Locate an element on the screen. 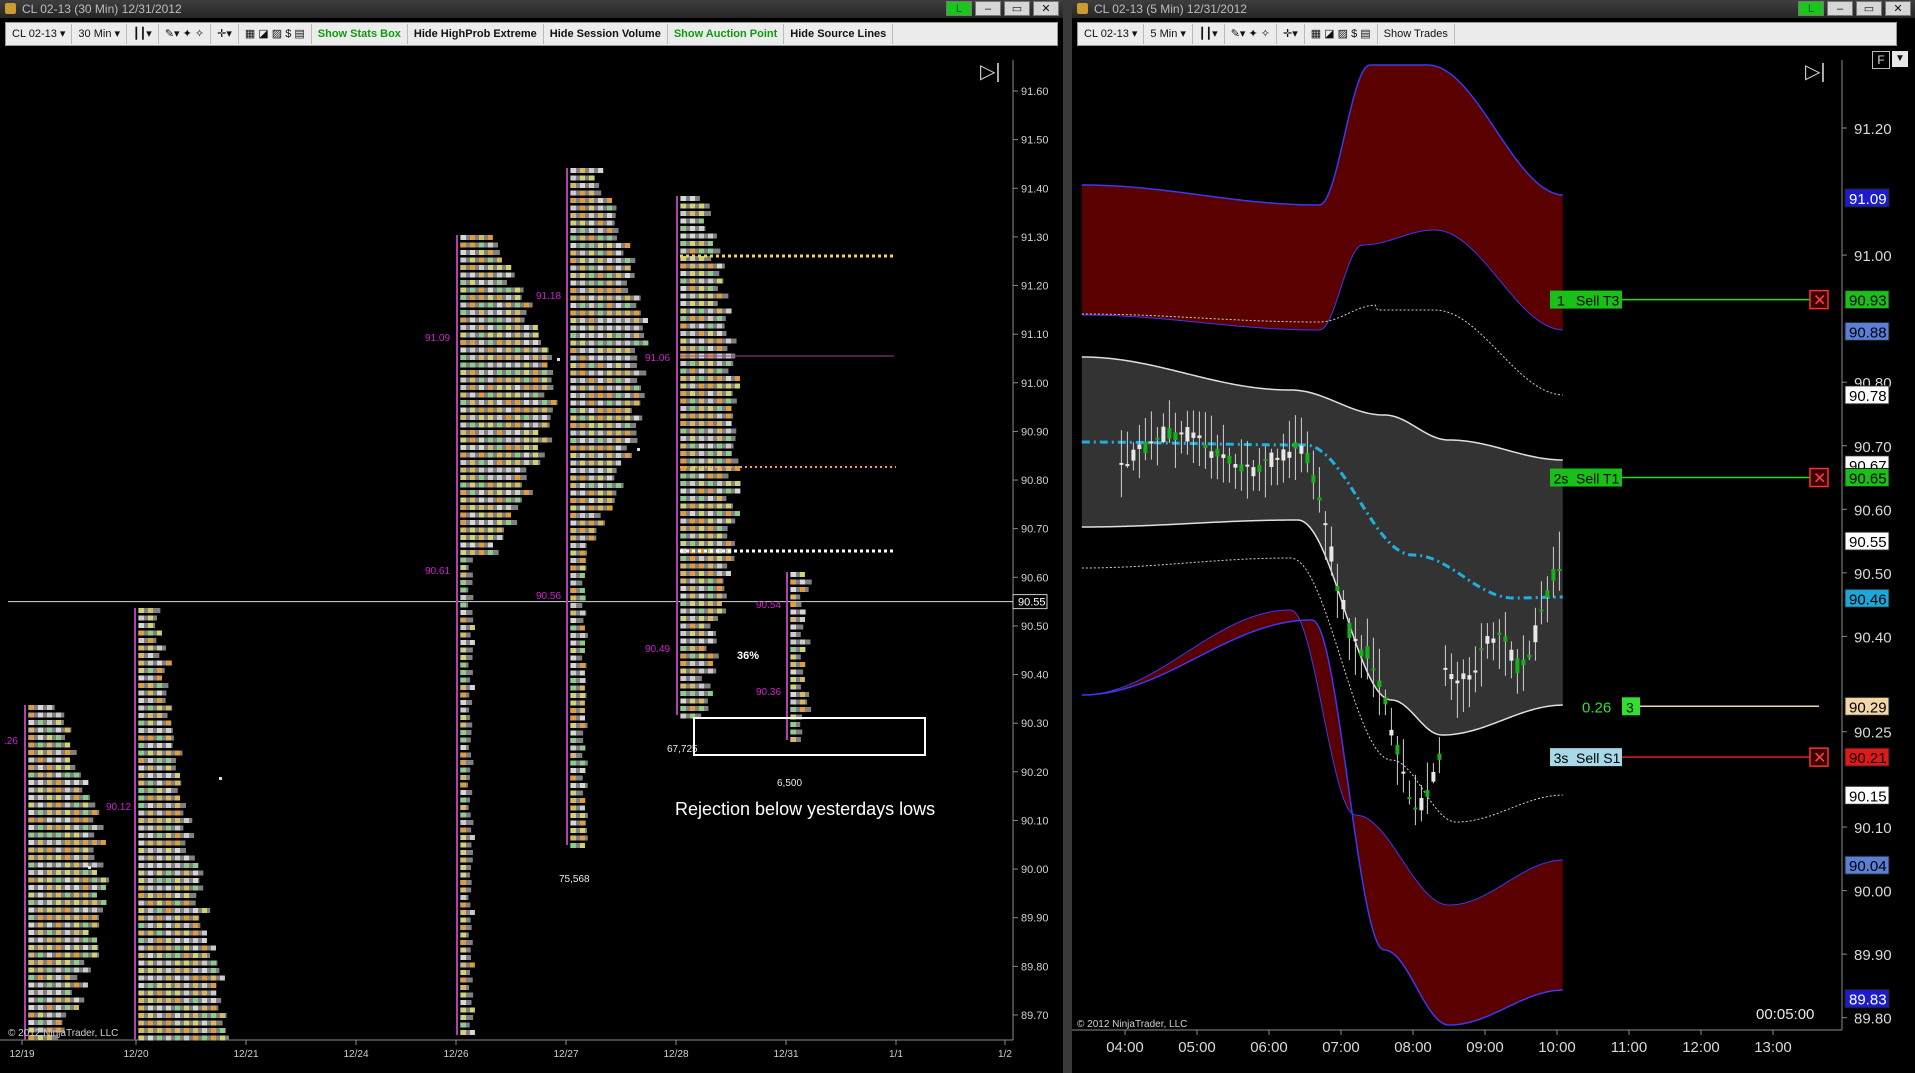 Image resolution: width=1915 pixels, height=1073 pixels. price-tick-label: 90.25 is located at coordinates (1873, 733).